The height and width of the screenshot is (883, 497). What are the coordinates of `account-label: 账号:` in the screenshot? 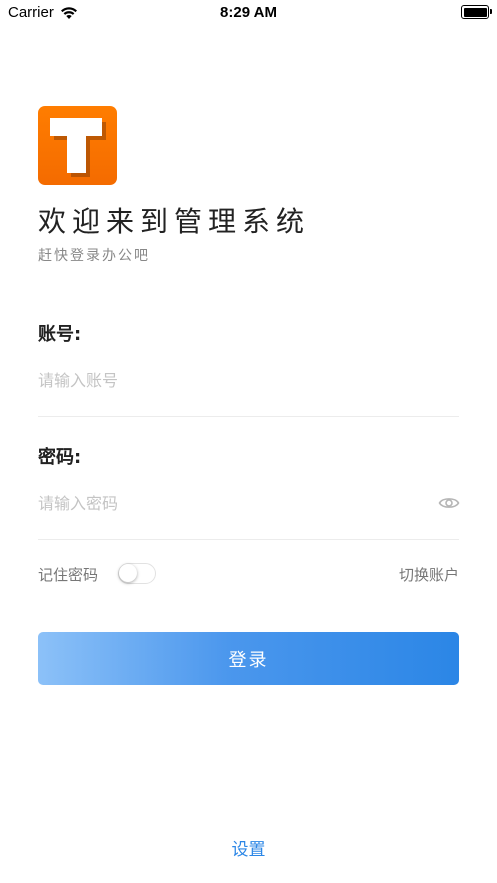 It's located at (60, 334).